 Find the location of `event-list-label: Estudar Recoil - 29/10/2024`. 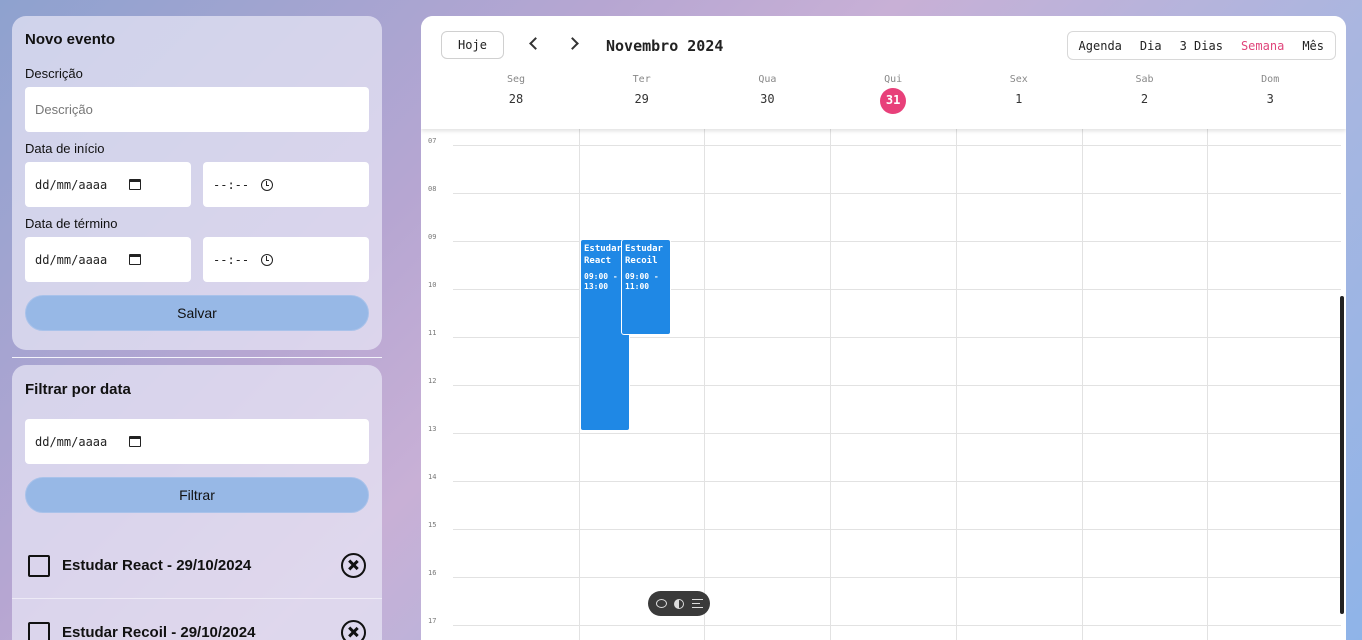

event-list-label: Estudar Recoil - 29/10/2024 is located at coordinates (159, 632).